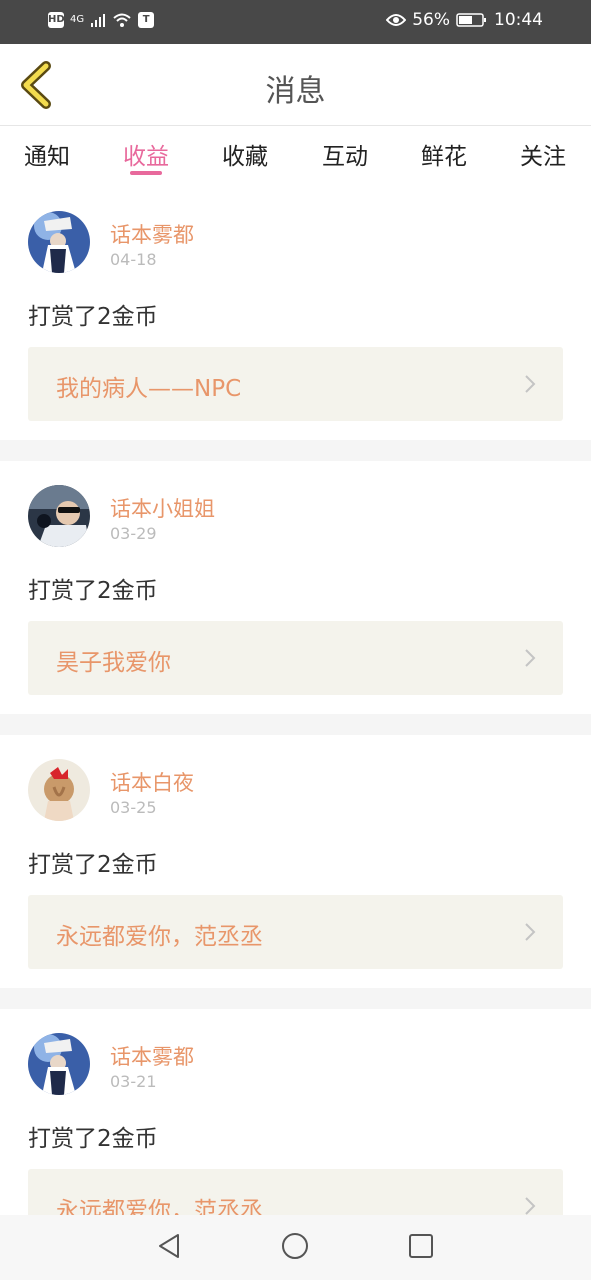  What do you see at coordinates (146, 154) in the screenshot?
I see `tab-earnings: 收益` at bounding box center [146, 154].